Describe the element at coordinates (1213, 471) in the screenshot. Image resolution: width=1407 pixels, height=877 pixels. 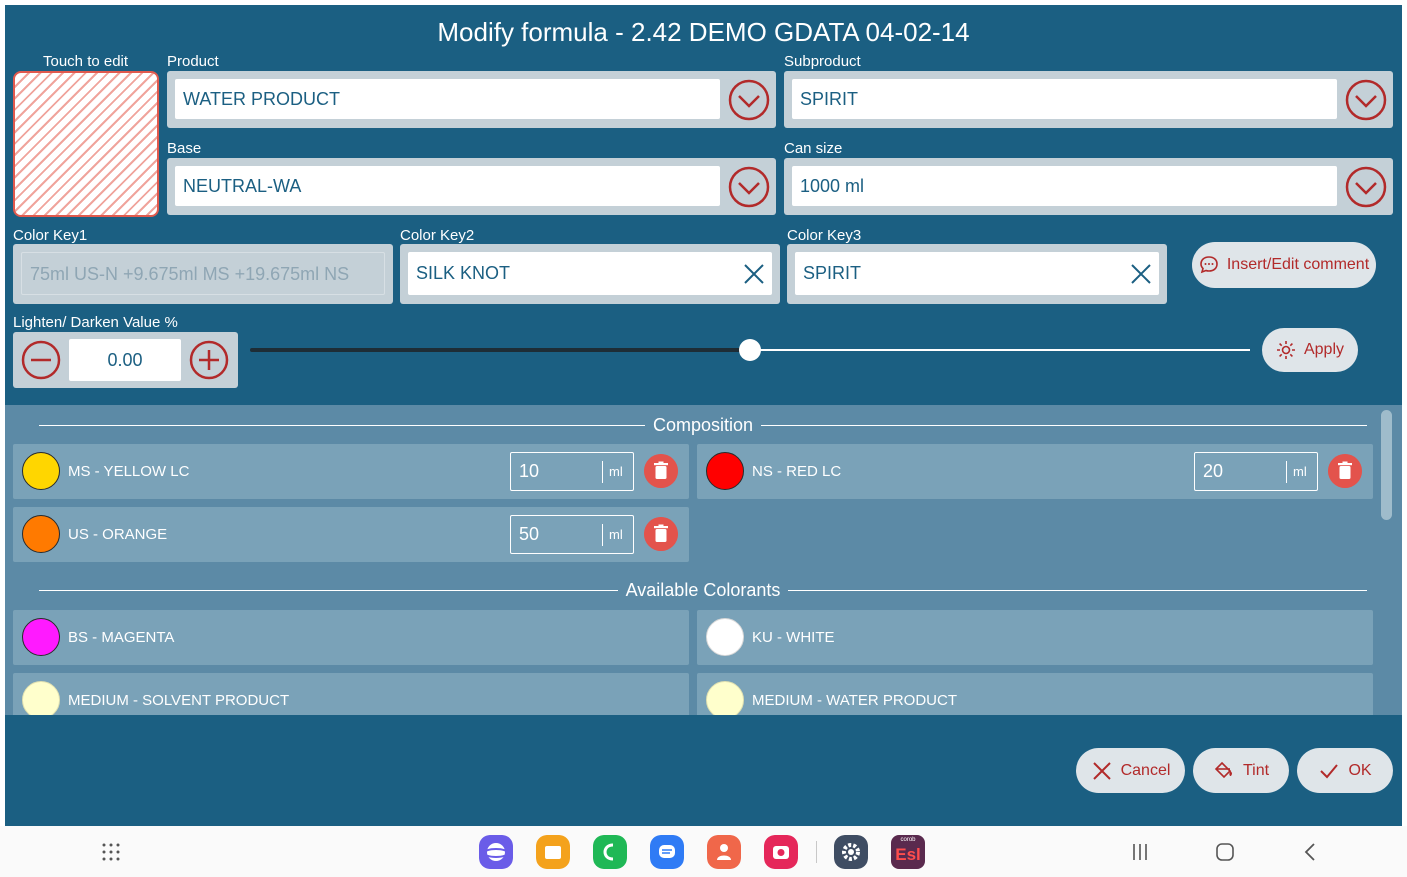
I see `quantity-value: 20` at that location.